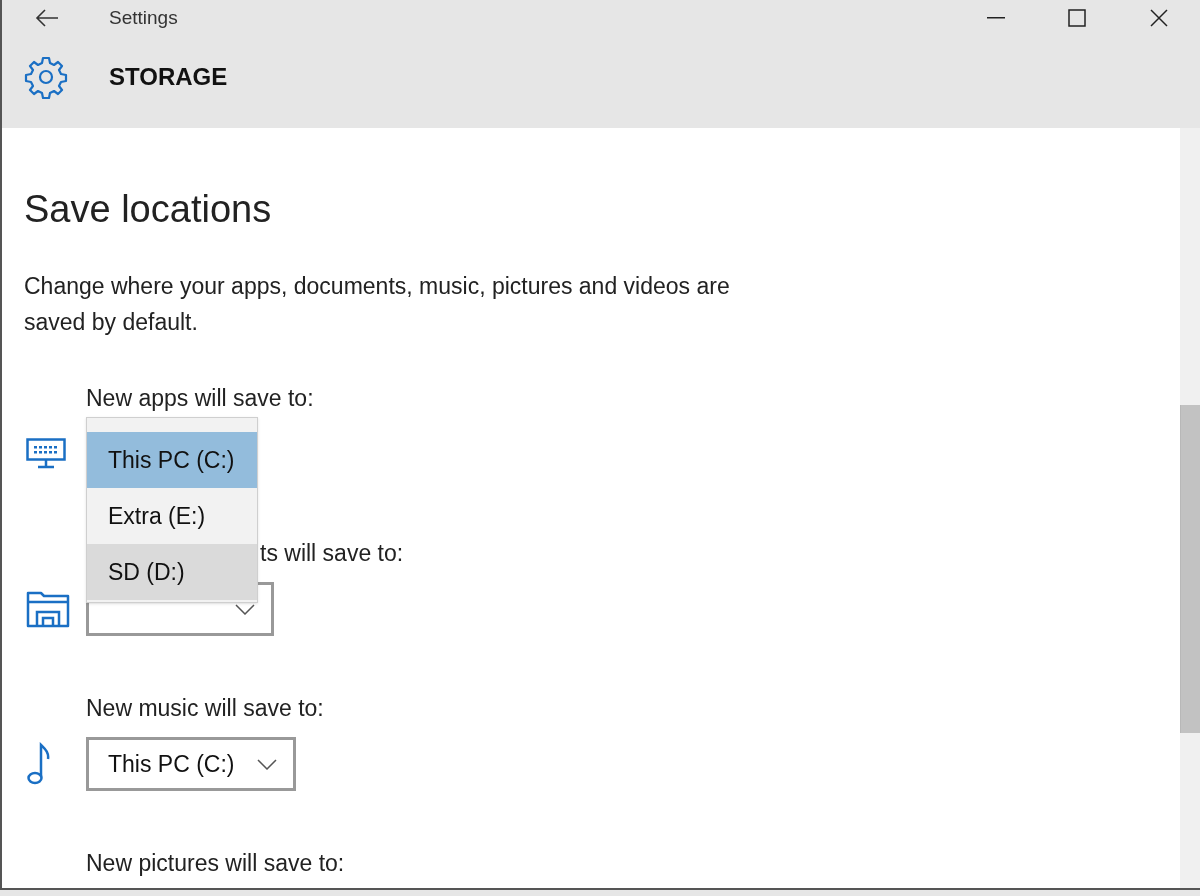 Image resolution: width=1200 pixels, height=896 pixels. I want to click on field-label: New pictures will save to:, so click(216, 863).